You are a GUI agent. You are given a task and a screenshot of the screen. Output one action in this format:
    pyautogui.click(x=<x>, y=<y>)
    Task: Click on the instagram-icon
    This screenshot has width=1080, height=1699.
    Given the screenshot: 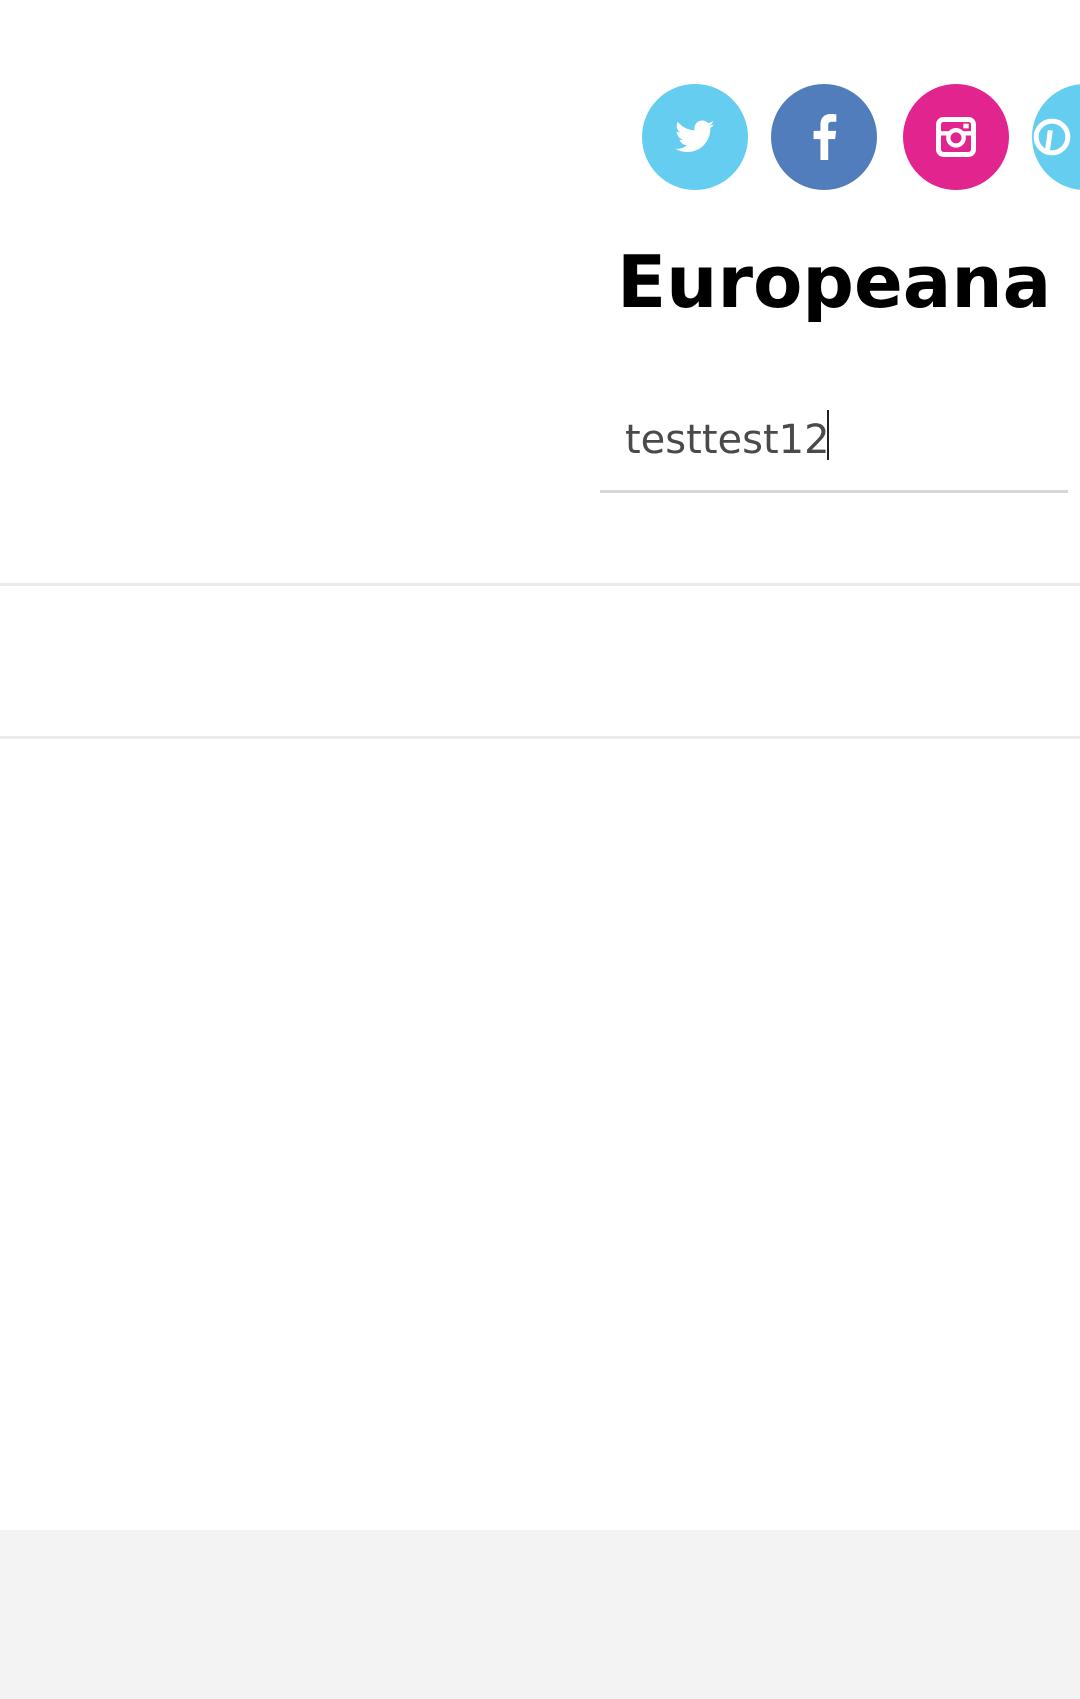 What is the action you would take?
    pyautogui.click(x=956, y=137)
    